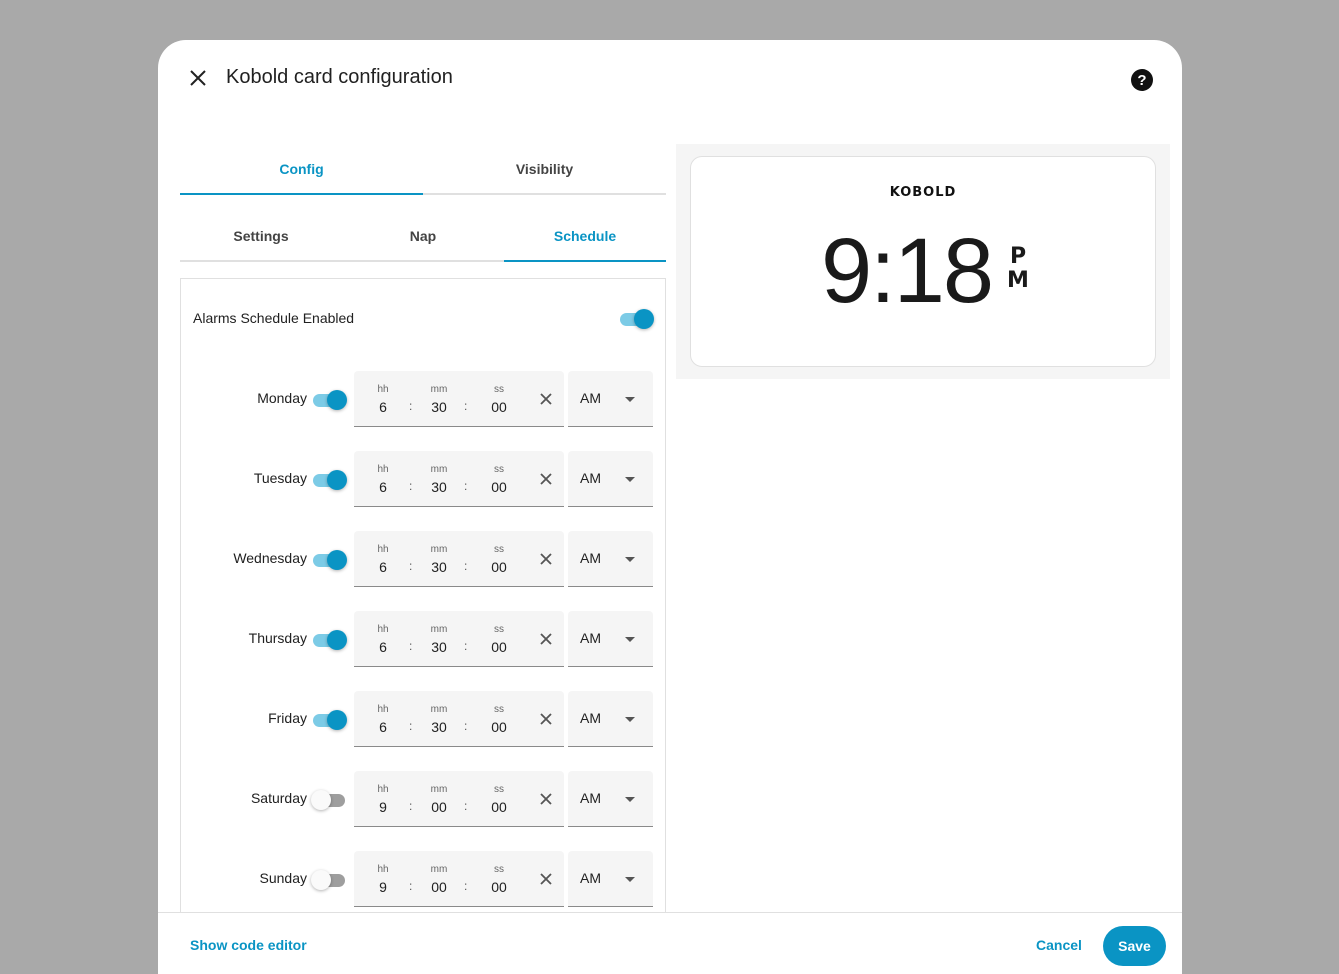  Describe the element at coordinates (248, 945) in the screenshot. I see `show-code-editor-button: Show code editor` at that location.